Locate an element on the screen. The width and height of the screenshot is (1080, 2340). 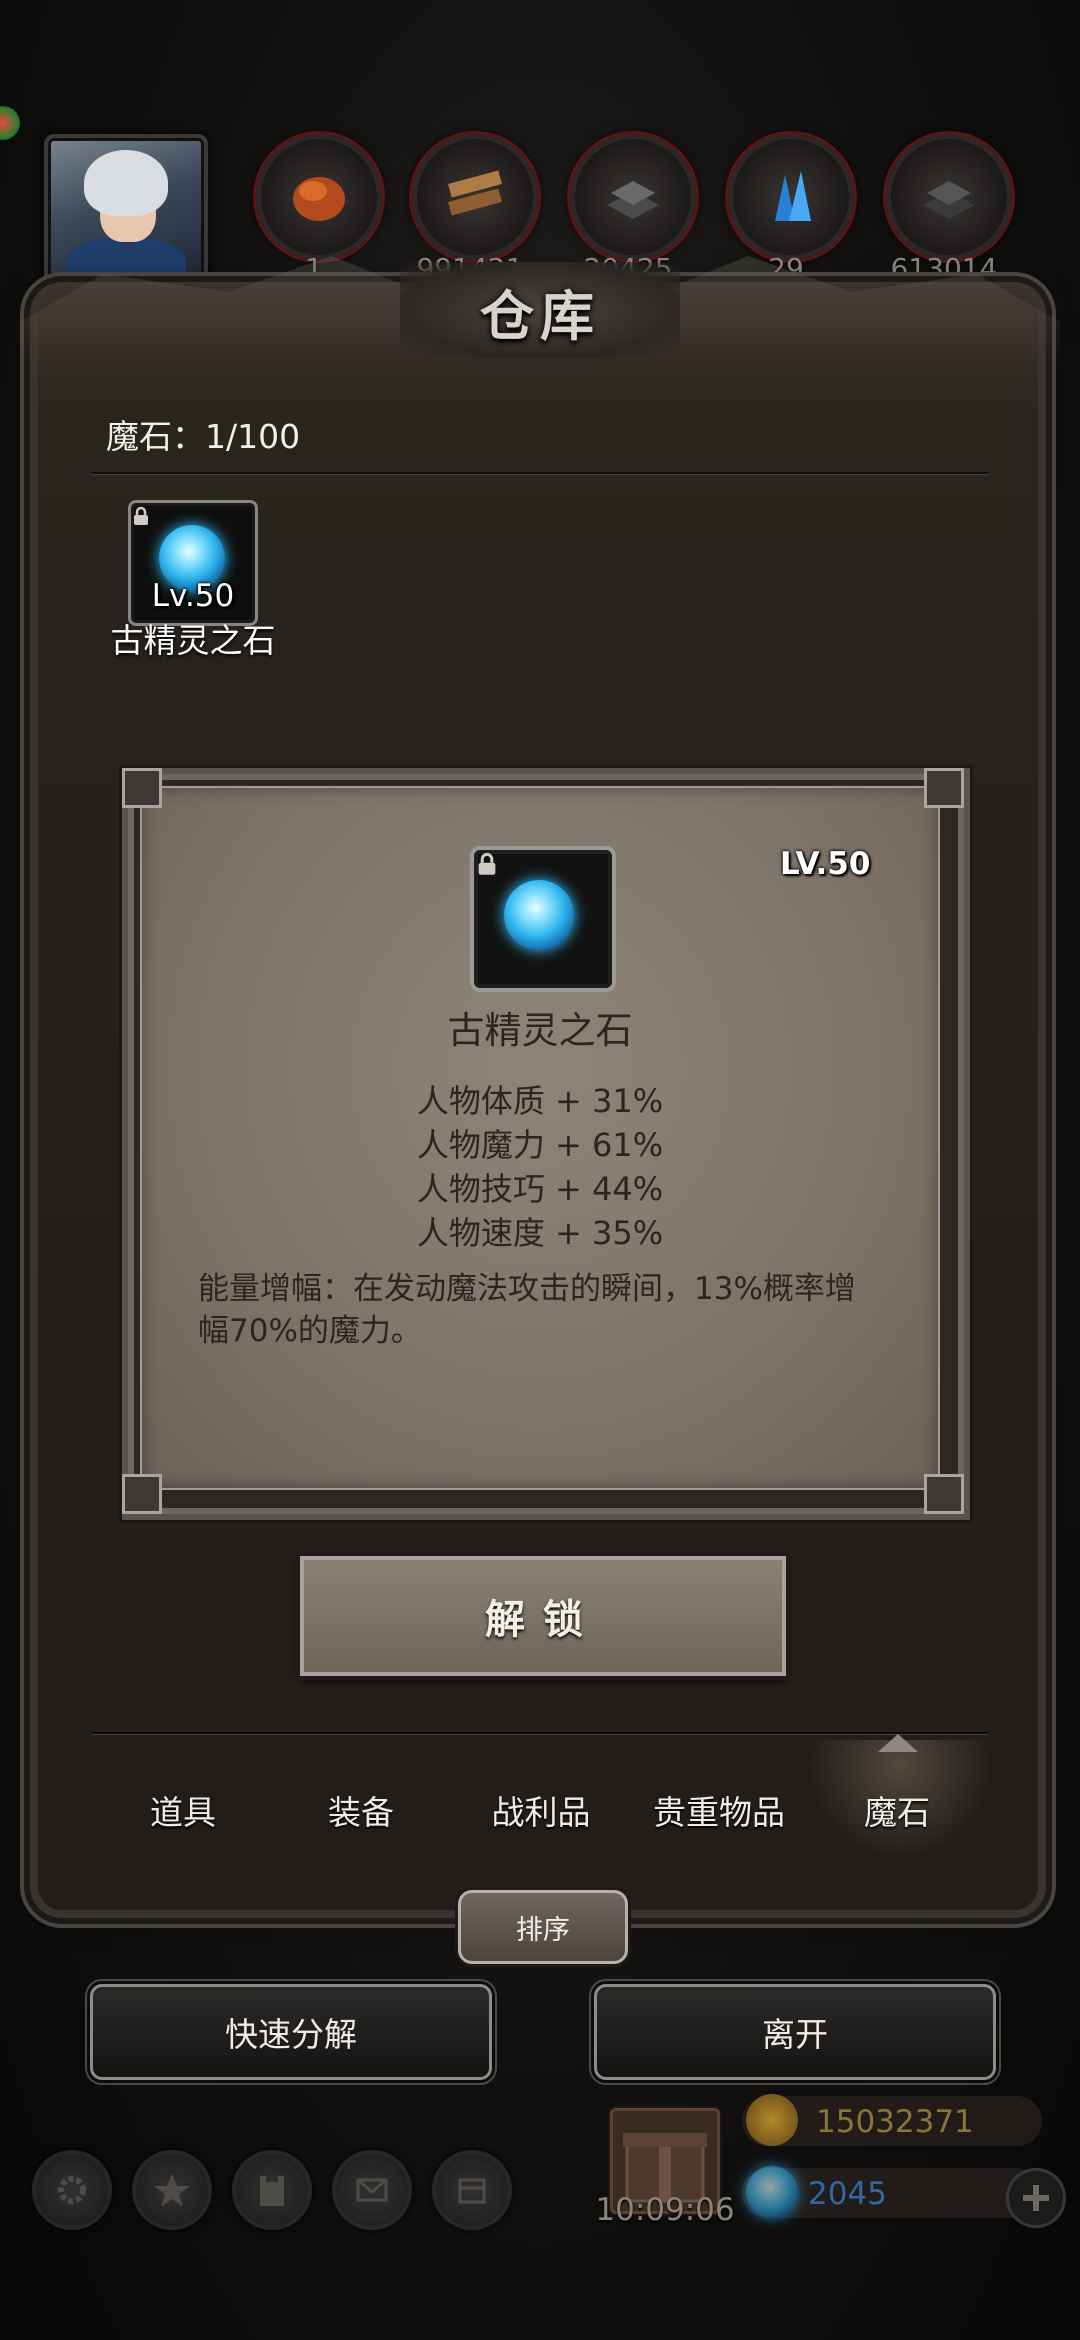
leave-button: 离开 is located at coordinates (795, 2032).